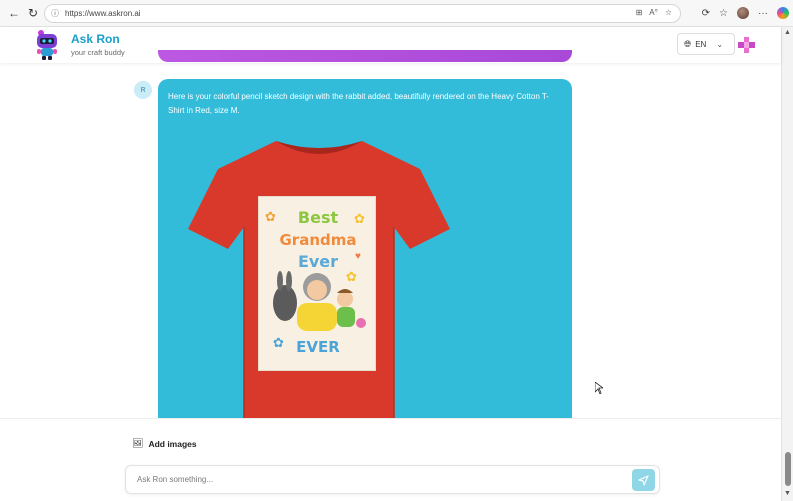 This screenshot has width=793, height=501. I want to click on url-text: https://www.askron.ai, so click(103, 13).